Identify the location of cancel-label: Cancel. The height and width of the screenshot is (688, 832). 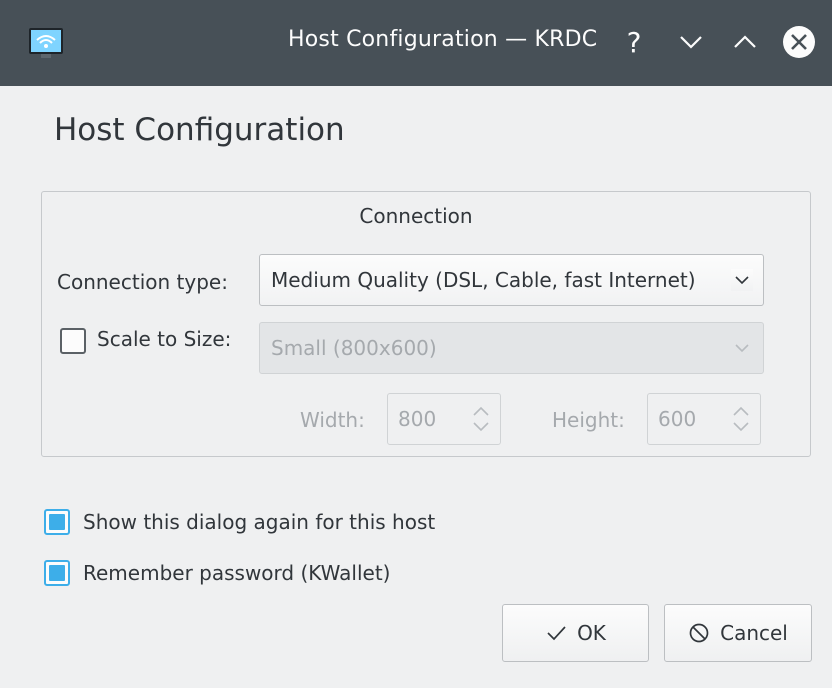
(754, 633).